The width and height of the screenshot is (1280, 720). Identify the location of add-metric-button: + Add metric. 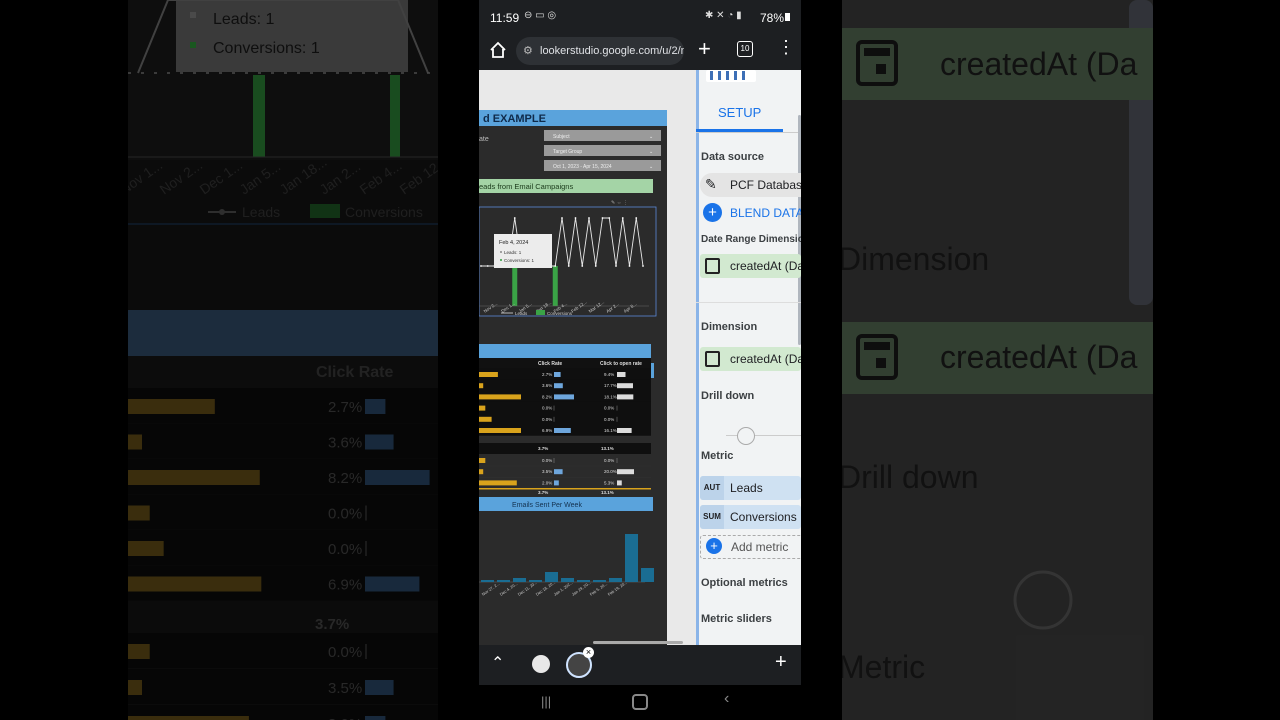
(750, 547).